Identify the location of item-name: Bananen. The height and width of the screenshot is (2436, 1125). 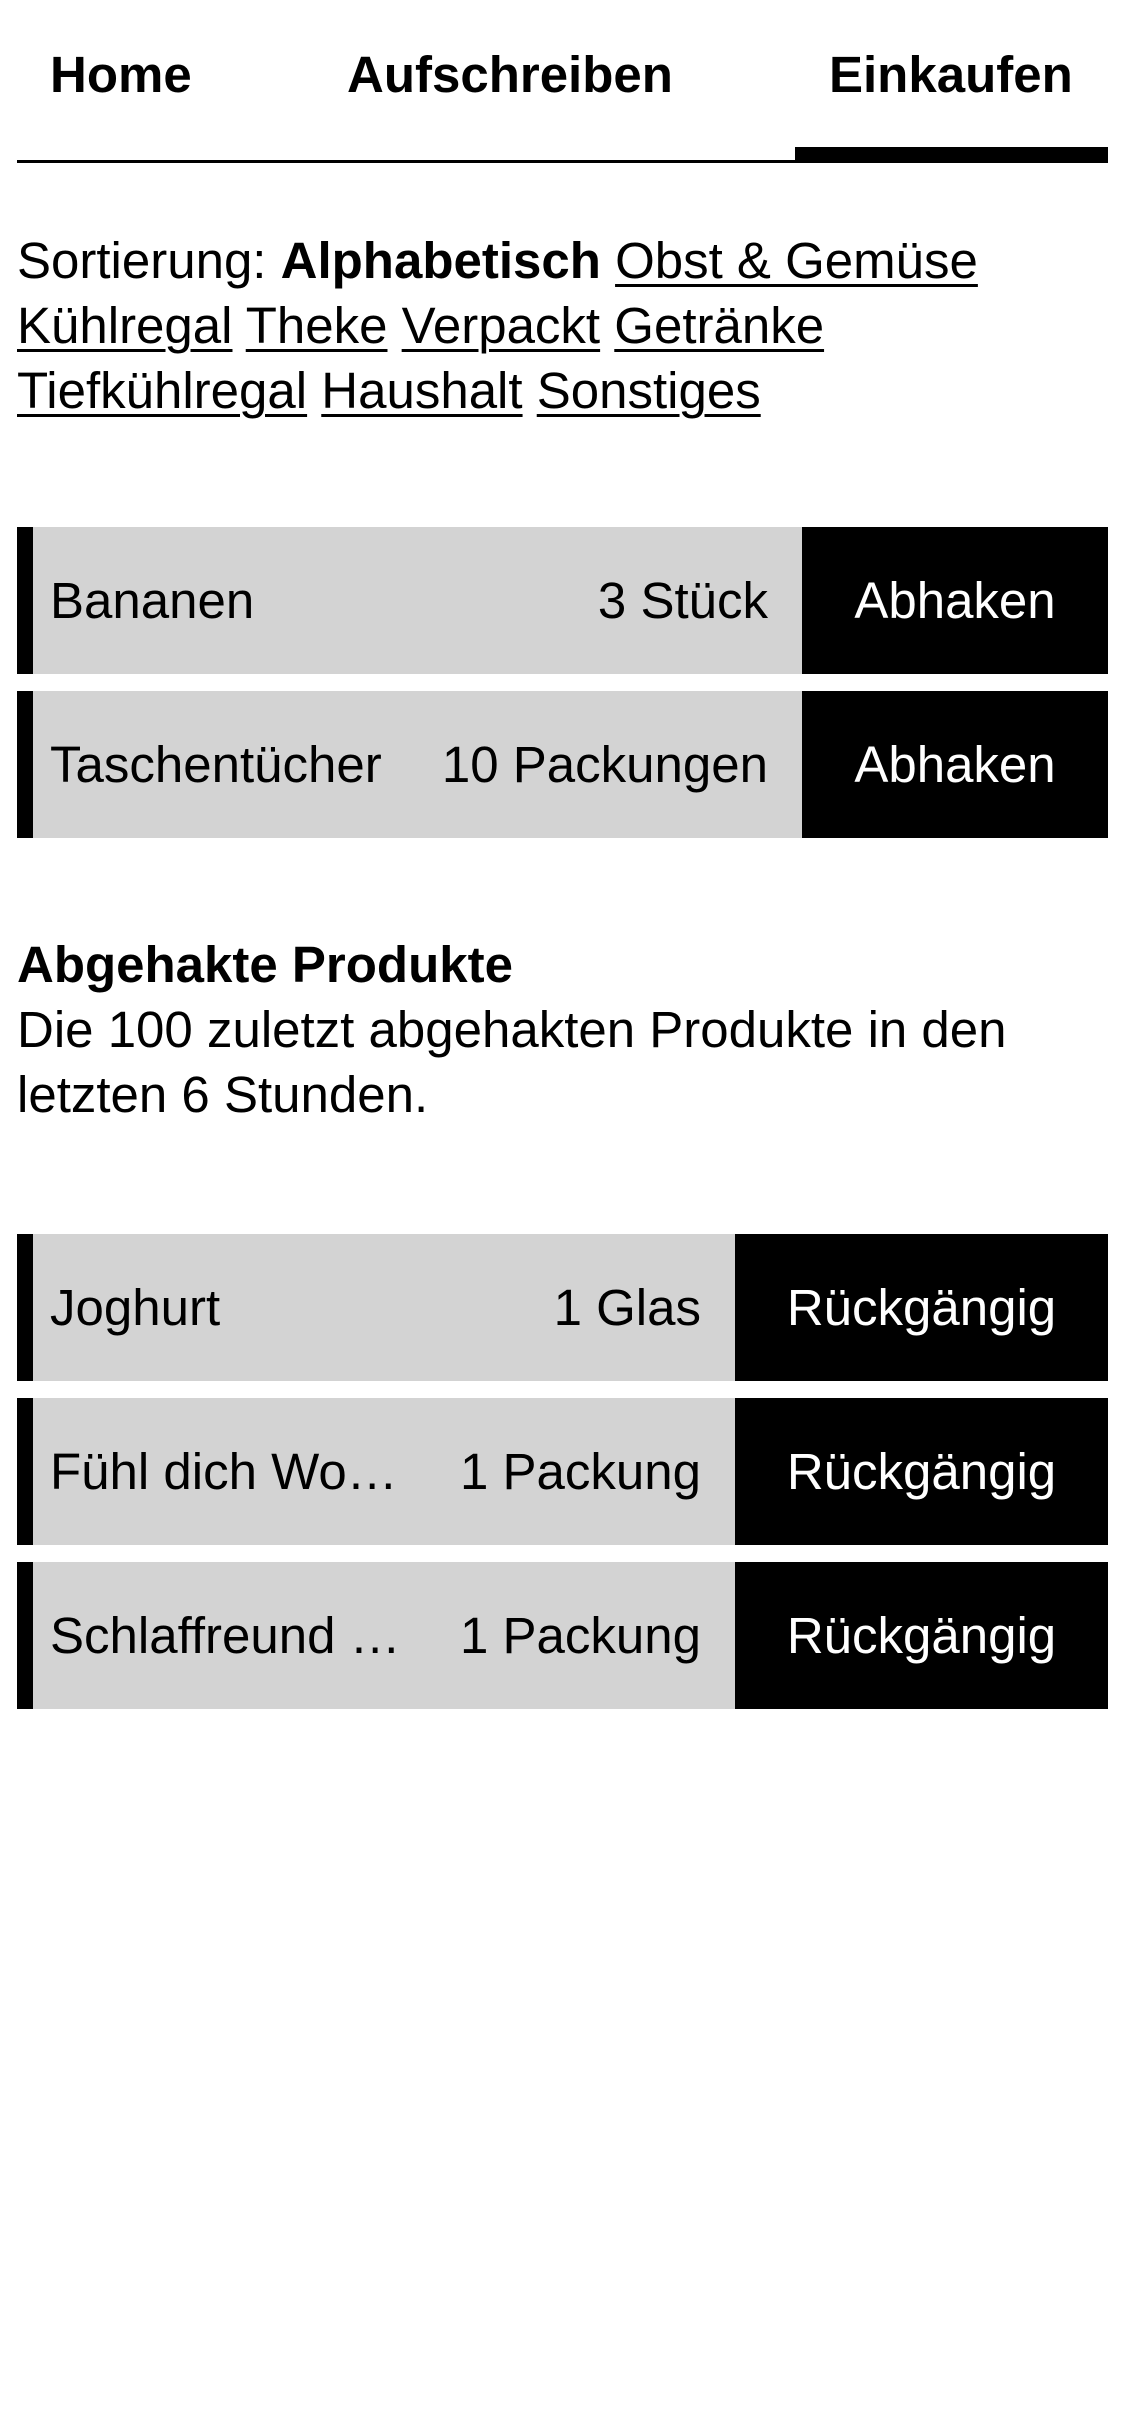
(152, 600).